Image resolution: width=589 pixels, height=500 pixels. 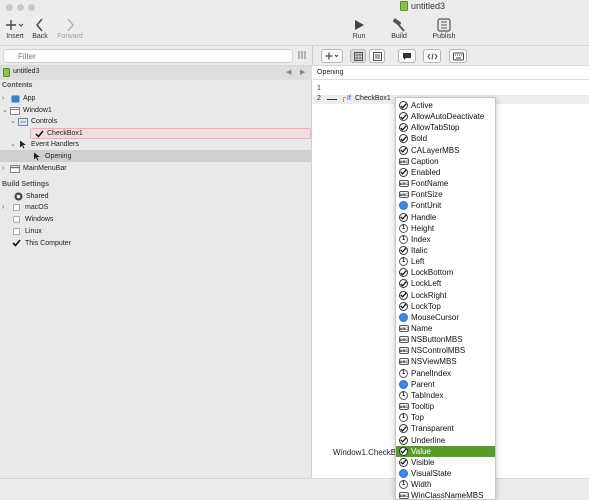 I want to click on autocomplete-item: 1 Top, so click(x=445, y=417).